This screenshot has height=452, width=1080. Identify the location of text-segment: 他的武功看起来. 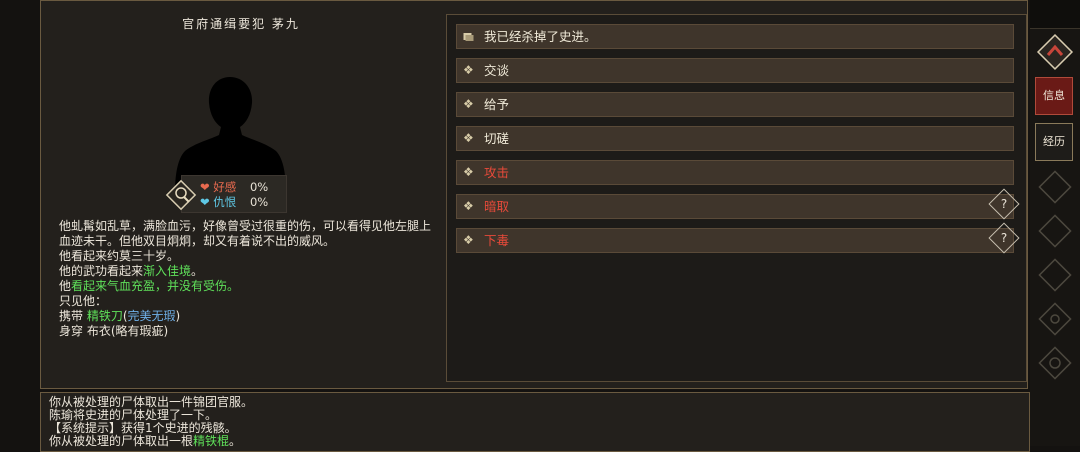
(101, 271).